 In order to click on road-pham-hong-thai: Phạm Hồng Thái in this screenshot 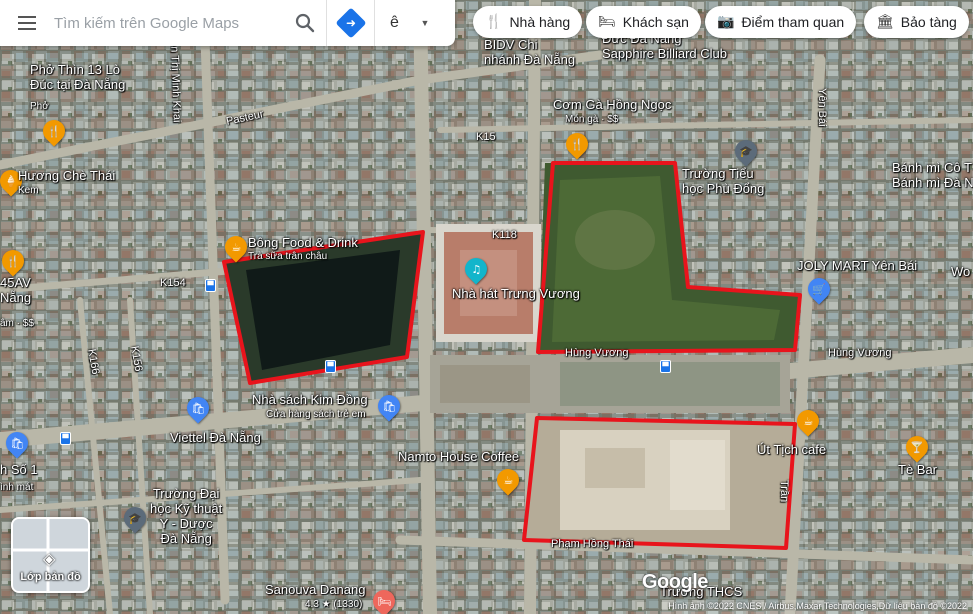, I will do `click(592, 544)`.